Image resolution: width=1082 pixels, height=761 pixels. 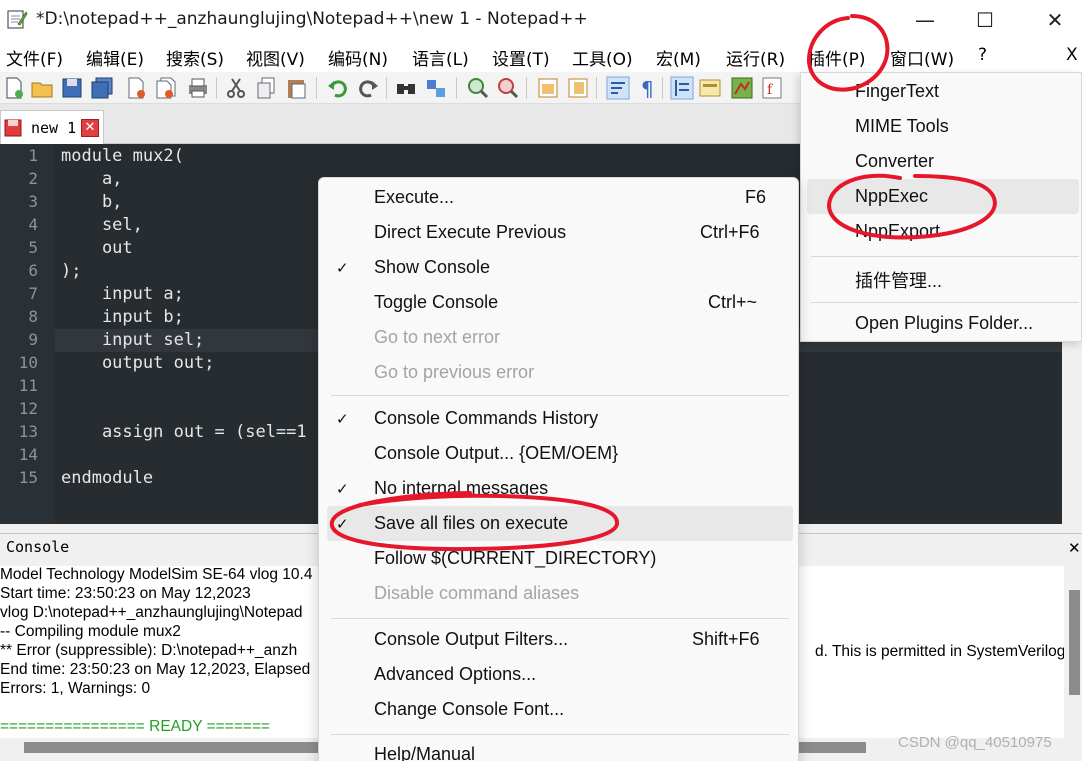 I want to click on menu-file: 文件(F), so click(x=34, y=57).